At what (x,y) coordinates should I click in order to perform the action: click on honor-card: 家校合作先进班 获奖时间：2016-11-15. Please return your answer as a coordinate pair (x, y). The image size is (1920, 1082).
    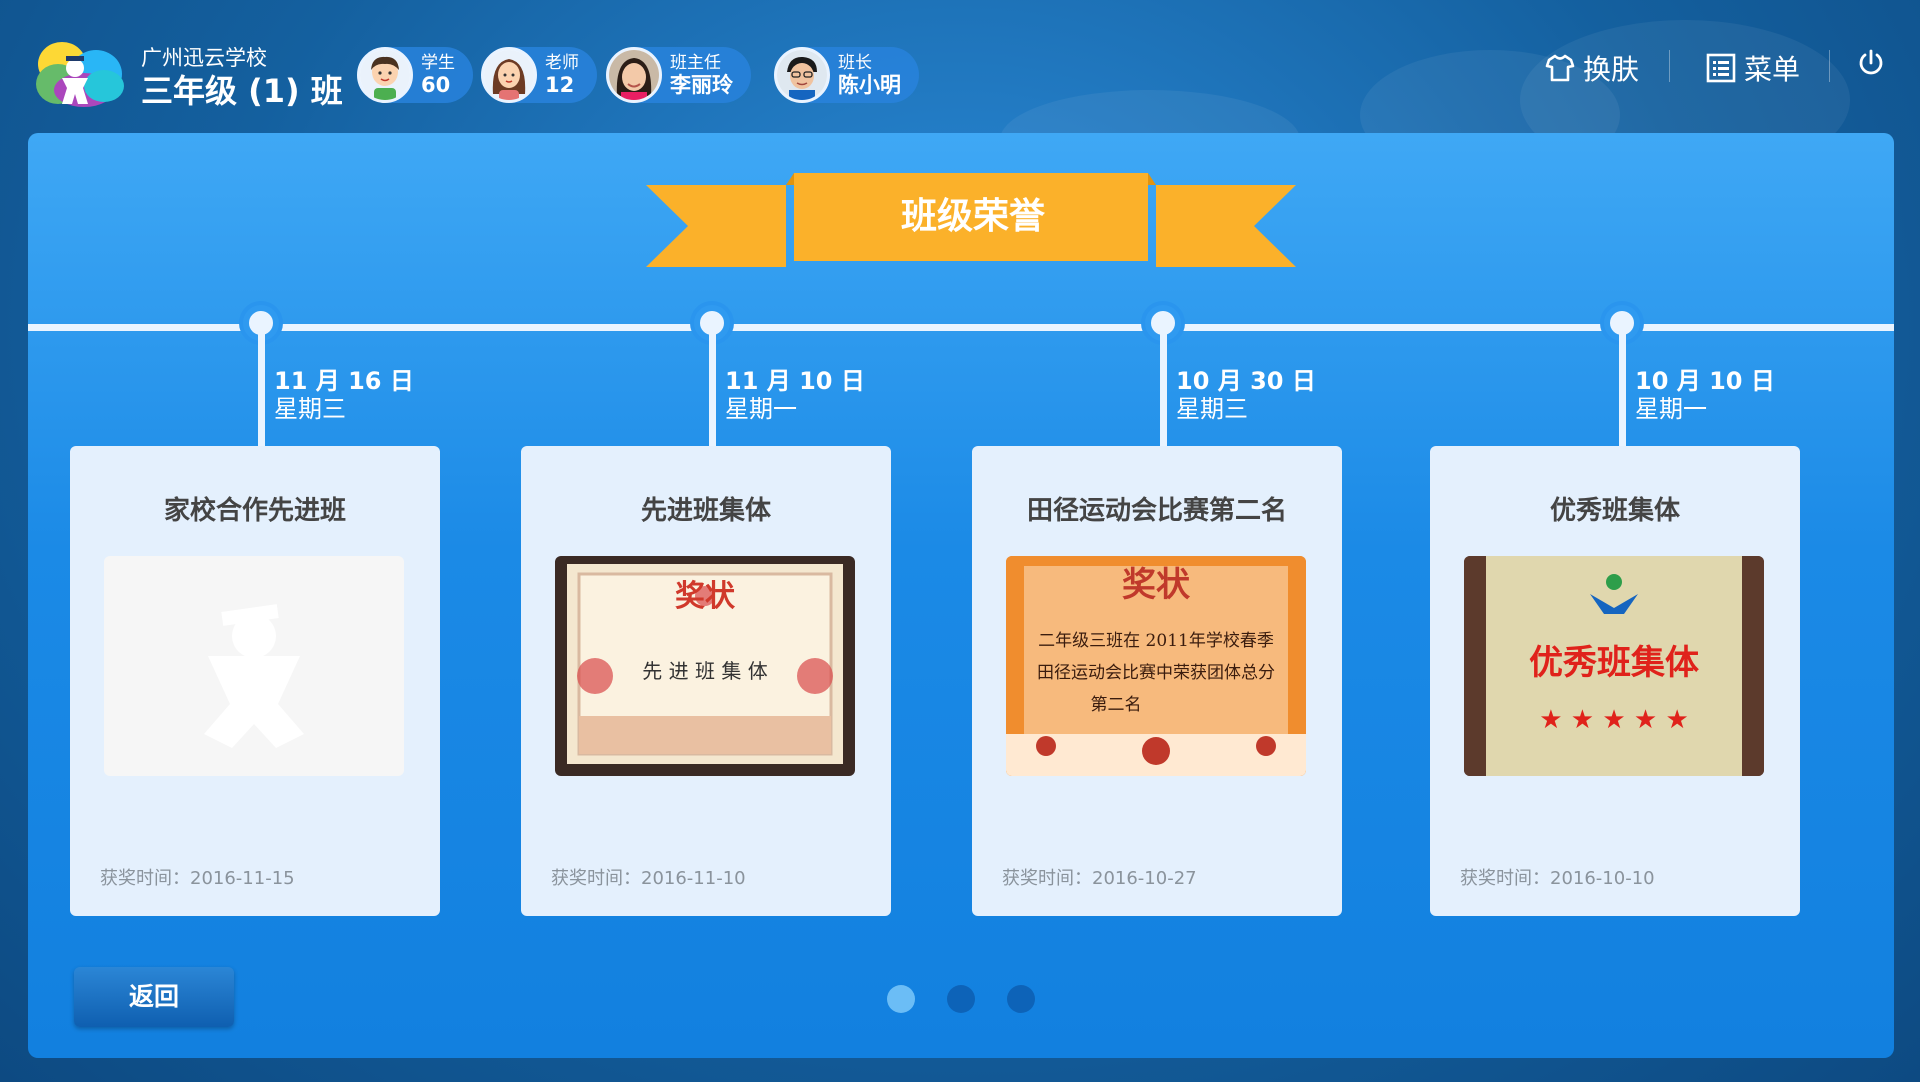
    Looking at the image, I should click on (255, 681).